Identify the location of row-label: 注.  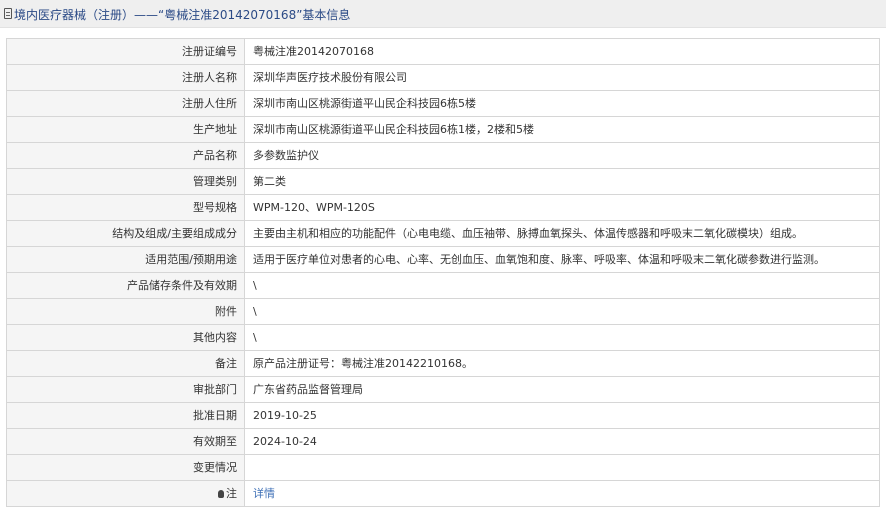
(126, 494).